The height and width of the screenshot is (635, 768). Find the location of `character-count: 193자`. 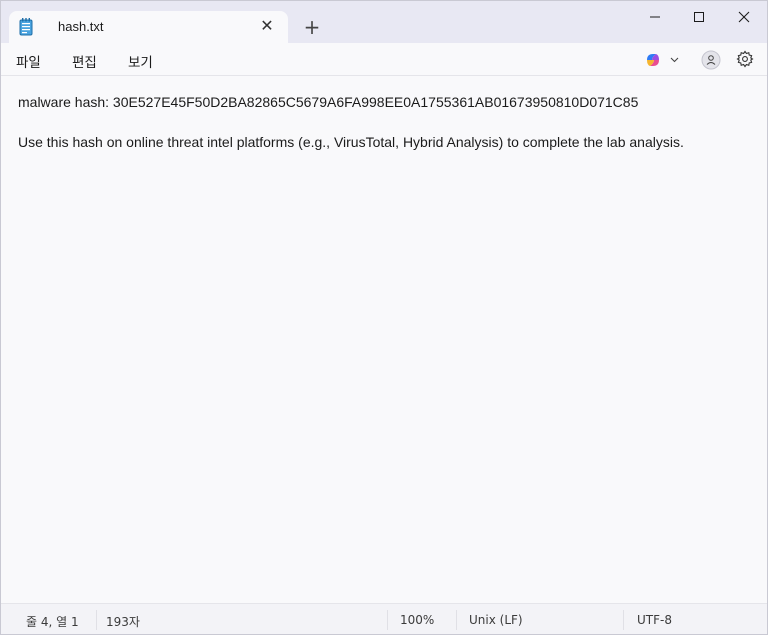

character-count: 193자 is located at coordinates (123, 622).